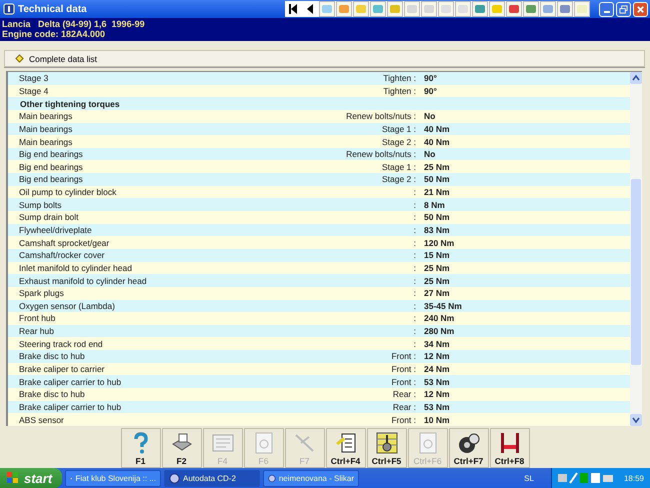  Describe the element at coordinates (510, 448) in the screenshot. I see `function-key-button: Ctrl+F8` at that location.